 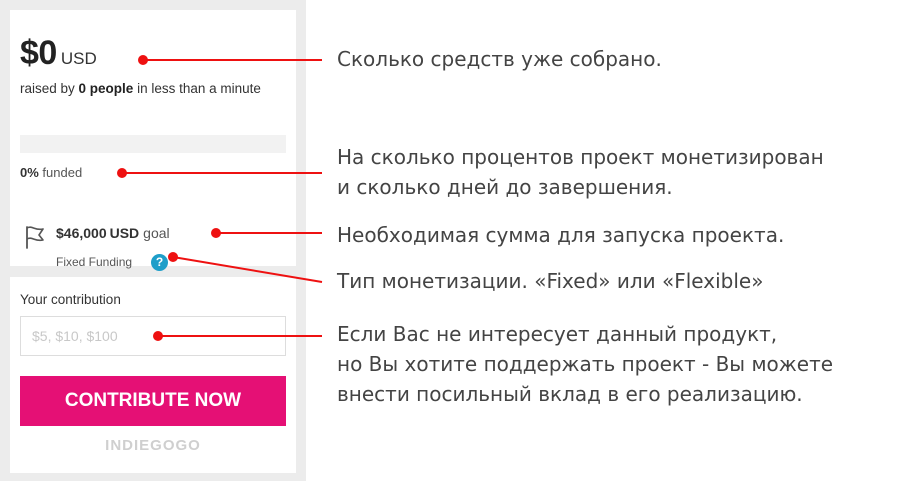 I want to click on annotation-funding-type: Тип монетизации. «Fixed» или «Flexible», so click(x=550, y=281).